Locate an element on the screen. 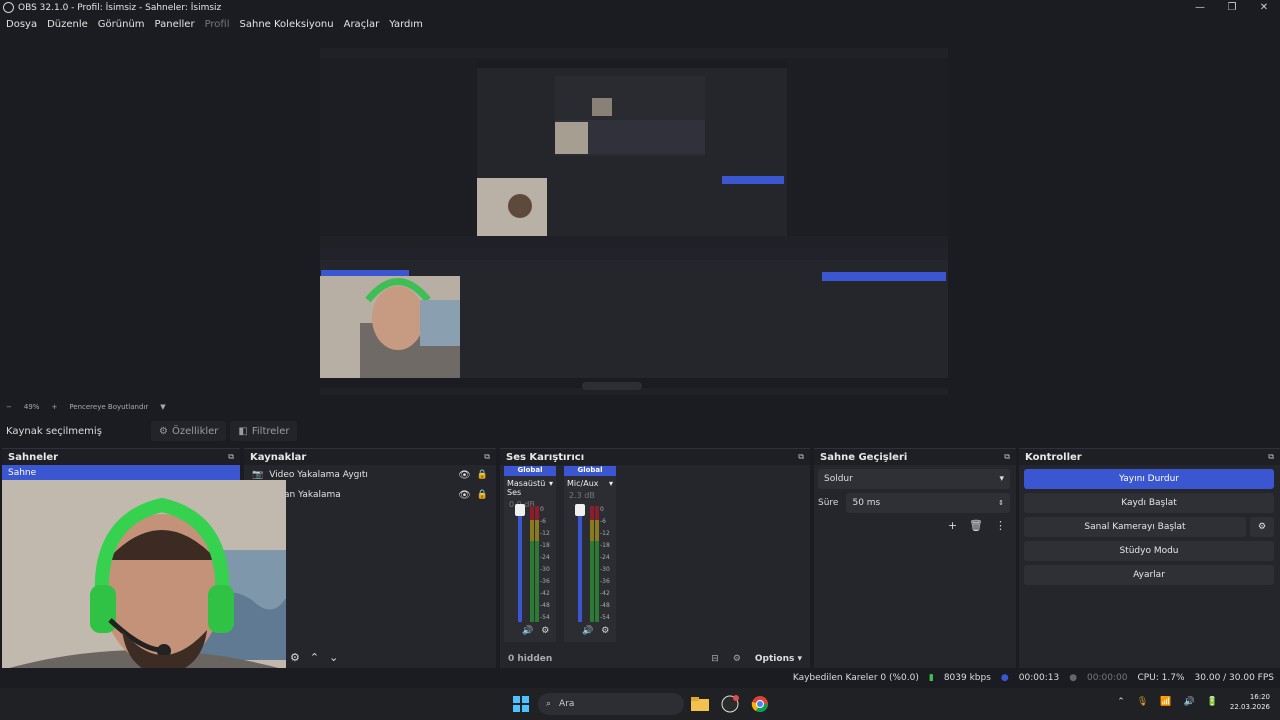  battery-icon: 🔋 is located at coordinates (1212, 702).